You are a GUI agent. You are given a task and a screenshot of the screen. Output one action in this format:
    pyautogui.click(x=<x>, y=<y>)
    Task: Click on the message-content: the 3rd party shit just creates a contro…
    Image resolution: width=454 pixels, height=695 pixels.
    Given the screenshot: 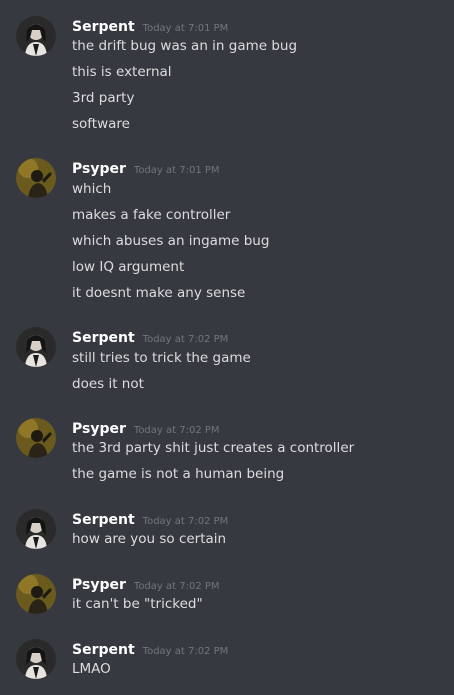 What is the action you would take?
    pyautogui.click(x=213, y=461)
    